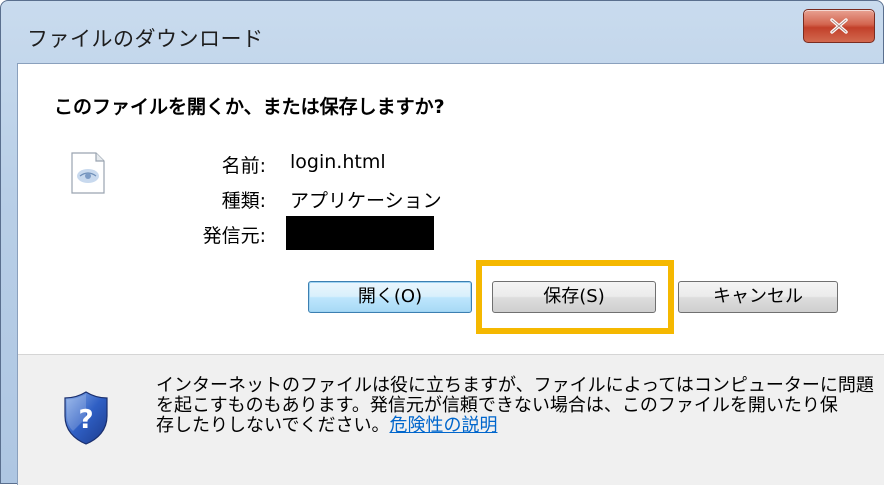 Image resolution: width=884 pixels, height=485 pixels. Describe the element at coordinates (243, 166) in the screenshot. I see `name-label: 名前:` at that location.